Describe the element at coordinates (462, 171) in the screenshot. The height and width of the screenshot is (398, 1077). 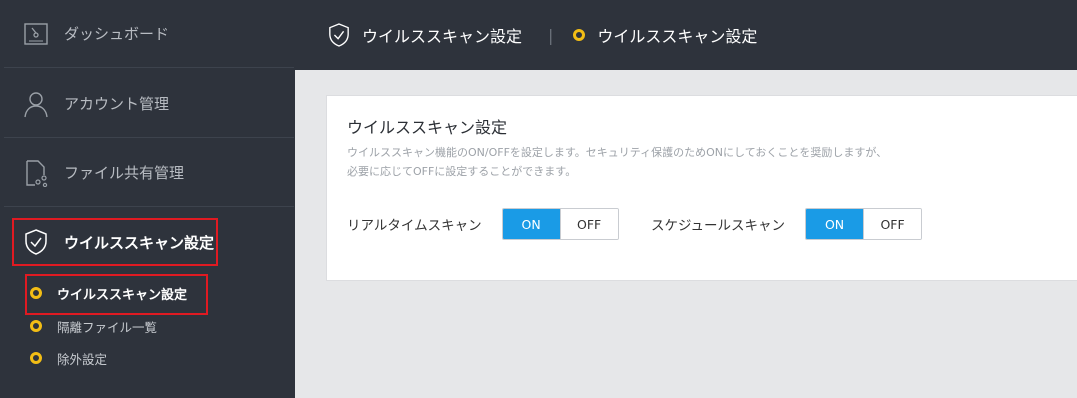
I see `description-line: 必要に応じてOFFに設定することができます。` at that location.